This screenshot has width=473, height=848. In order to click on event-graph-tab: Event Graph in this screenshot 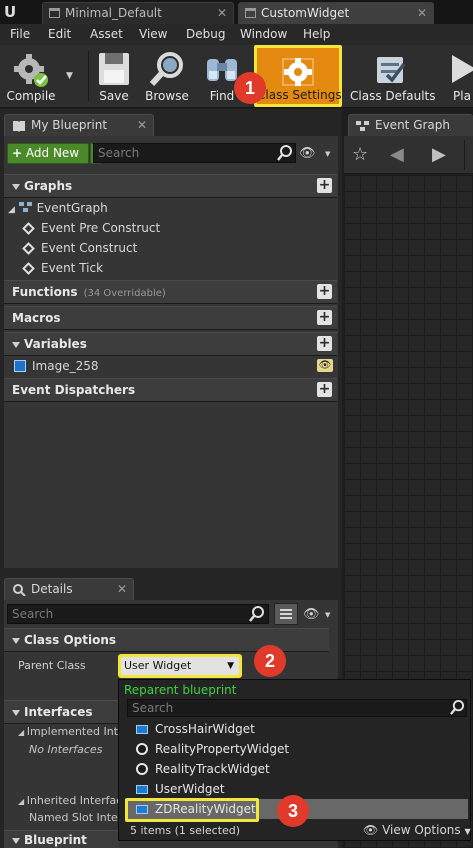, I will do `click(410, 125)`.